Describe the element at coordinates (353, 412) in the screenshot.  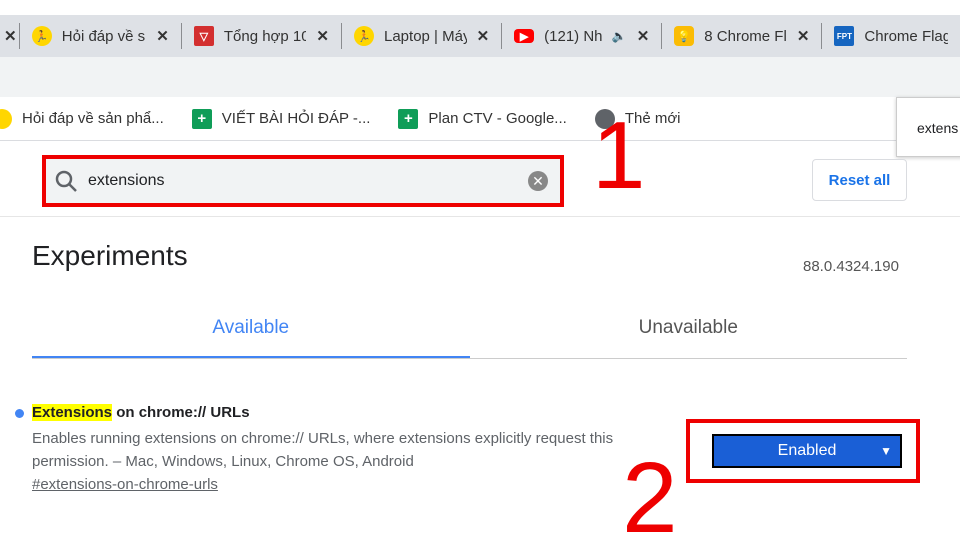
I see `experiment-title: Extensions on chrome:// URLs` at that location.